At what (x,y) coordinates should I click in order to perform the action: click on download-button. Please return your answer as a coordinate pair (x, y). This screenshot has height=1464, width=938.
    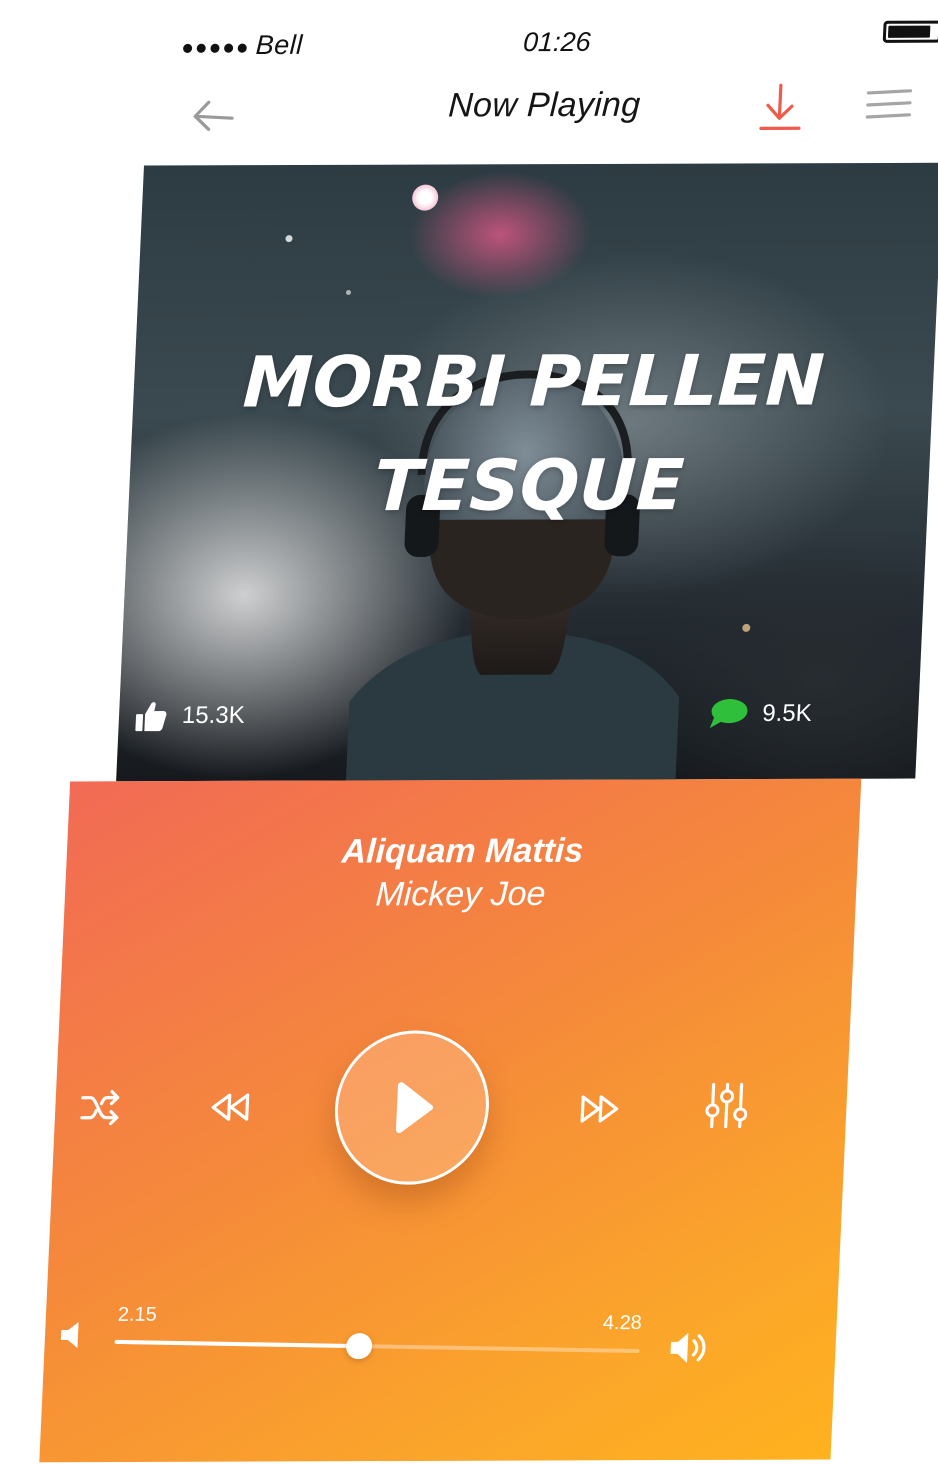
    Looking at the image, I should click on (780, 107).